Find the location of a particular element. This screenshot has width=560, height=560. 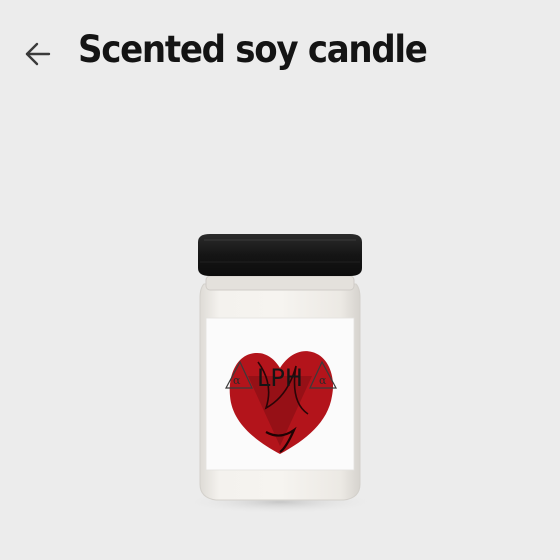

label-alpha-left: α is located at coordinates (237, 380).